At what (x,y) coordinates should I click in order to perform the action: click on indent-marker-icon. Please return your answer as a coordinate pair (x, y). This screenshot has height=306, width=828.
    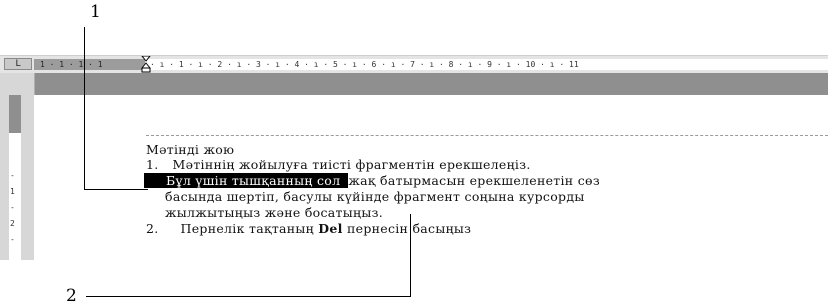
    Looking at the image, I should click on (146, 64).